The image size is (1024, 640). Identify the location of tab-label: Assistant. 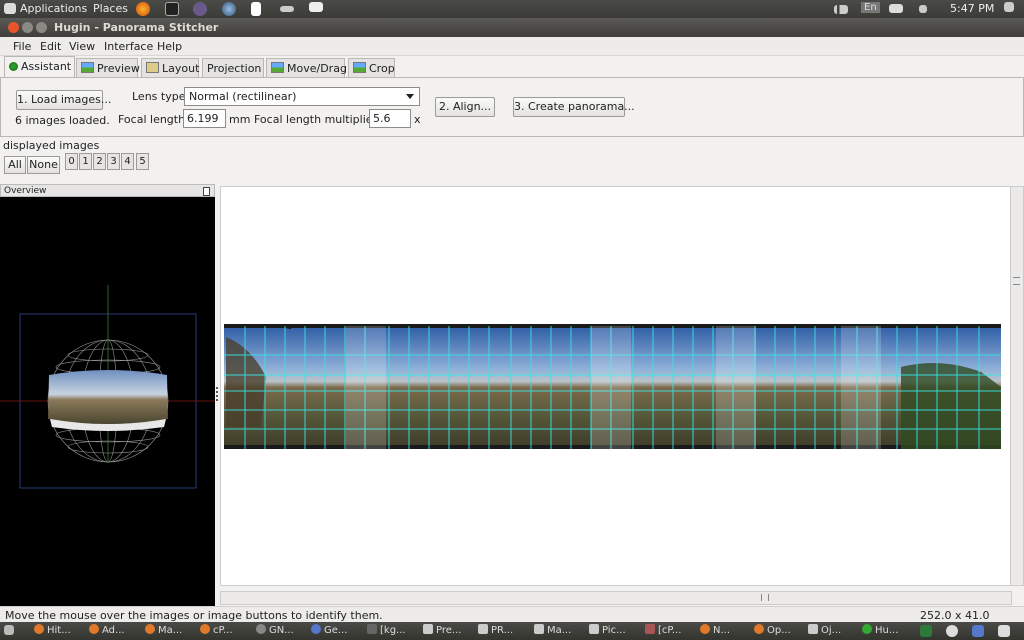
(46, 66).